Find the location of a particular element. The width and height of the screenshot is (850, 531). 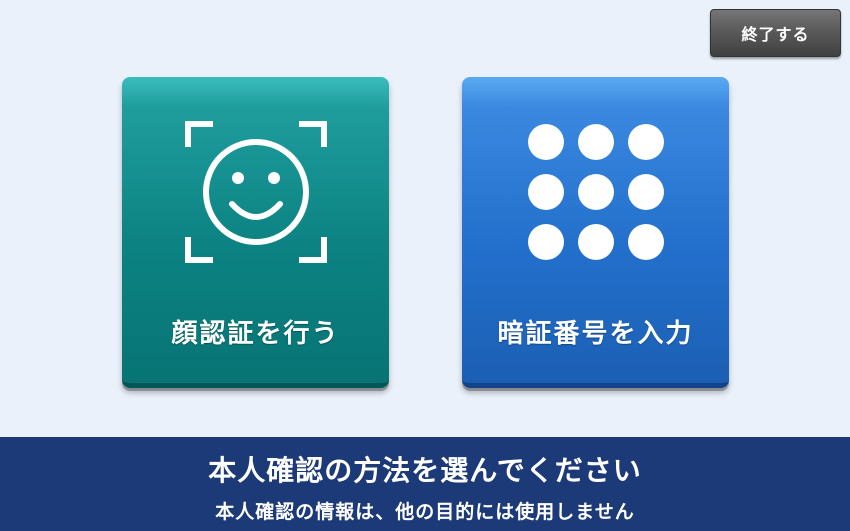

face-scan-icon is located at coordinates (255, 192).